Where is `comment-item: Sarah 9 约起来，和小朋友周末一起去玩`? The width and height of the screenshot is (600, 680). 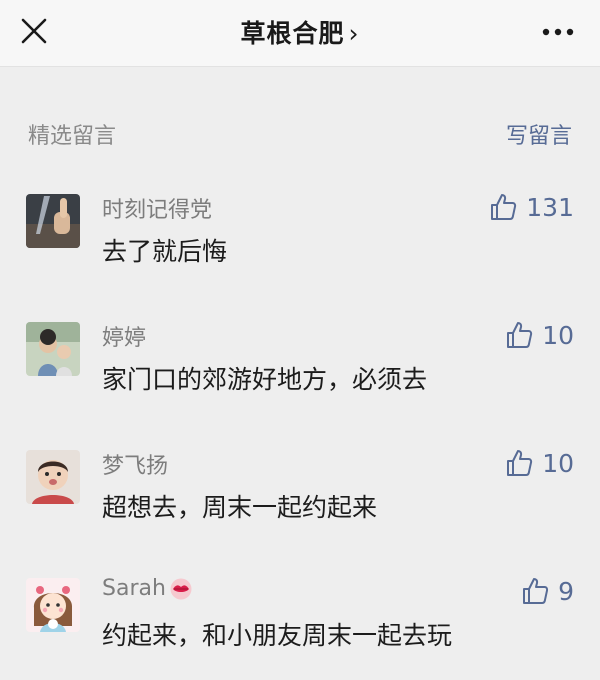 comment-item: Sarah 9 约起来，和小朋友周末一起去玩 is located at coordinates (300, 616).